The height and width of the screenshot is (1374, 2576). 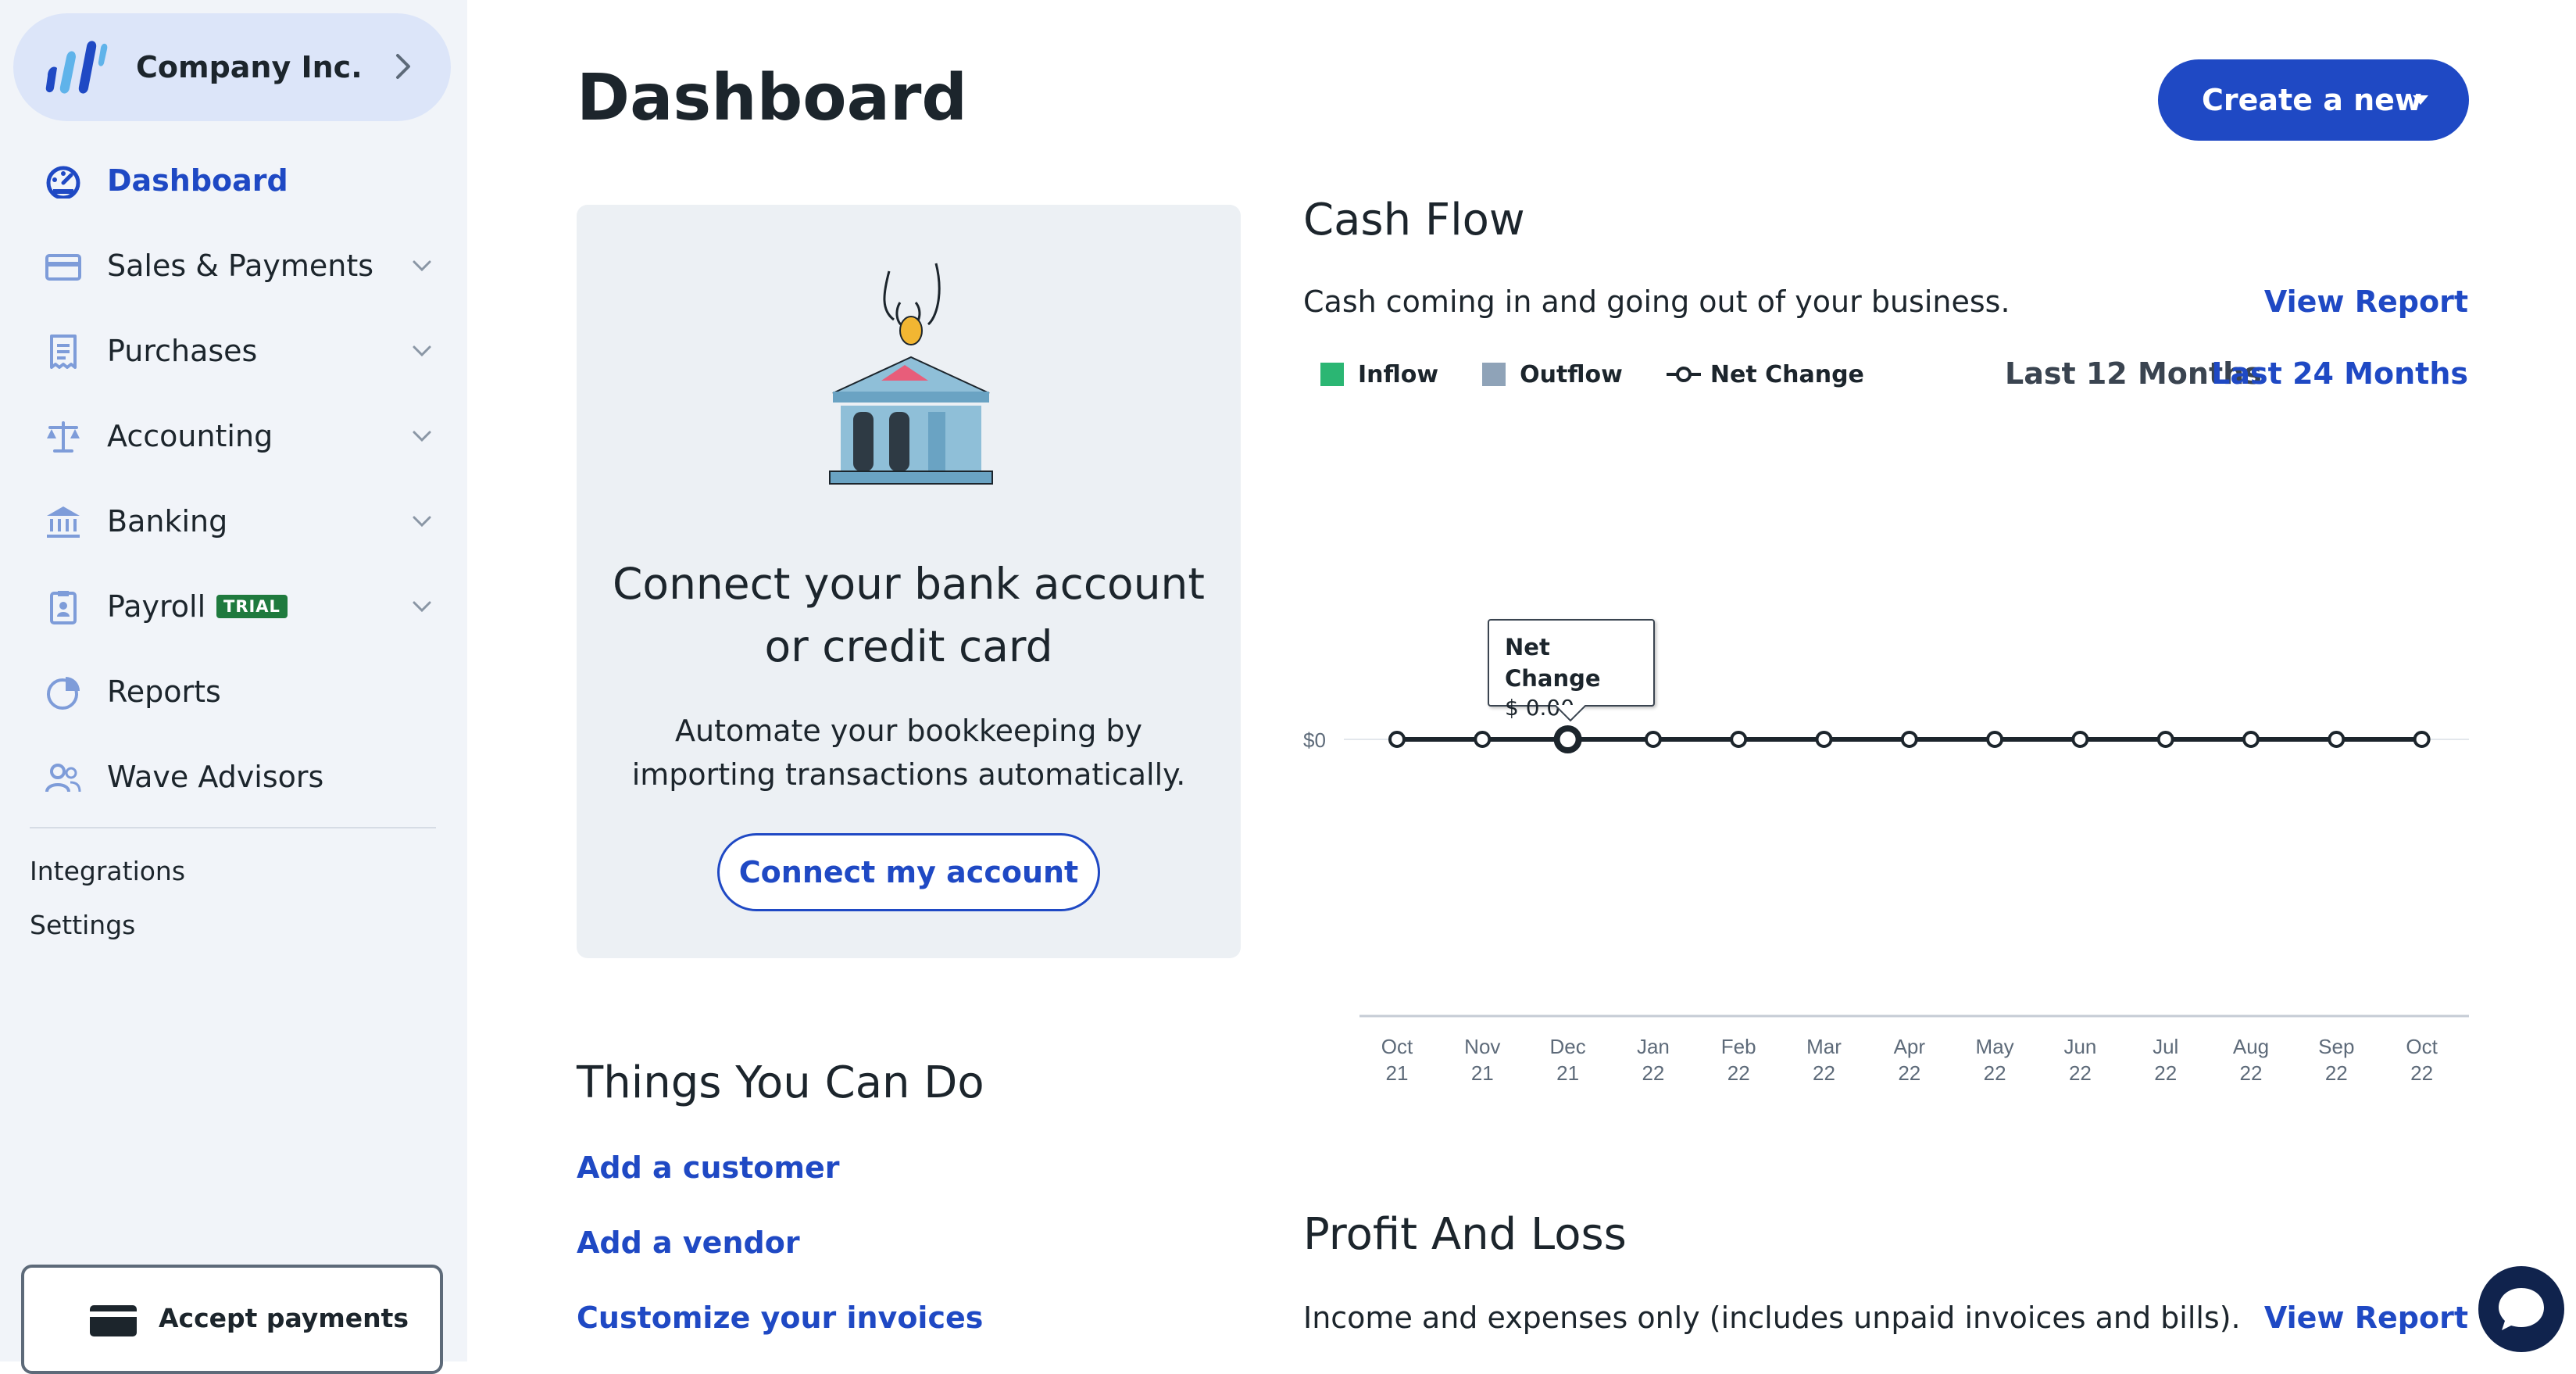 I want to click on create-new-label: Create a new, so click(x=2313, y=100).